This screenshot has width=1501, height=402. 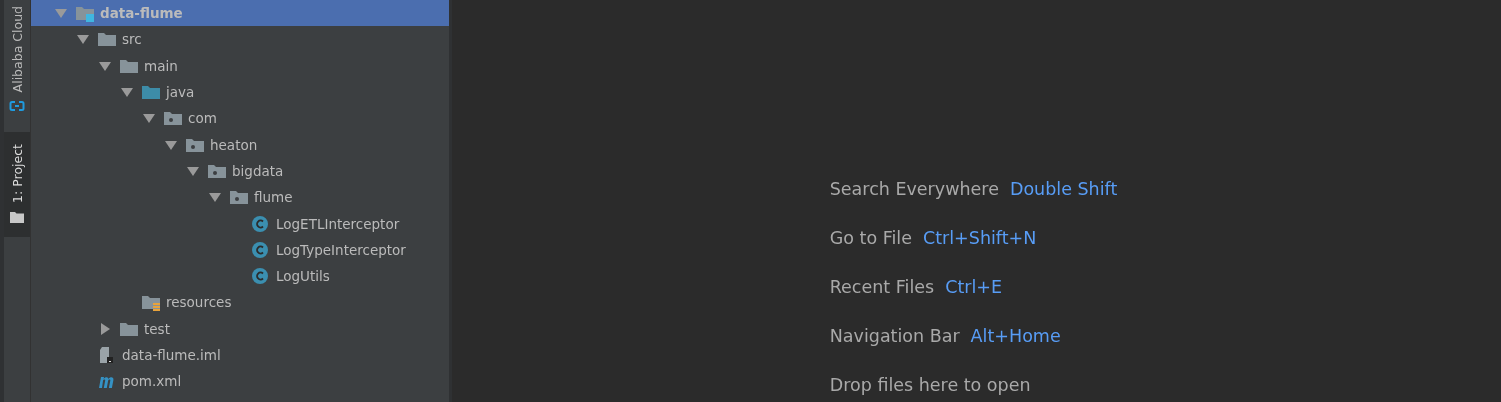 What do you see at coordinates (17, 185) in the screenshot?
I see `tool-window-tab: 1: Project` at bounding box center [17, 185].